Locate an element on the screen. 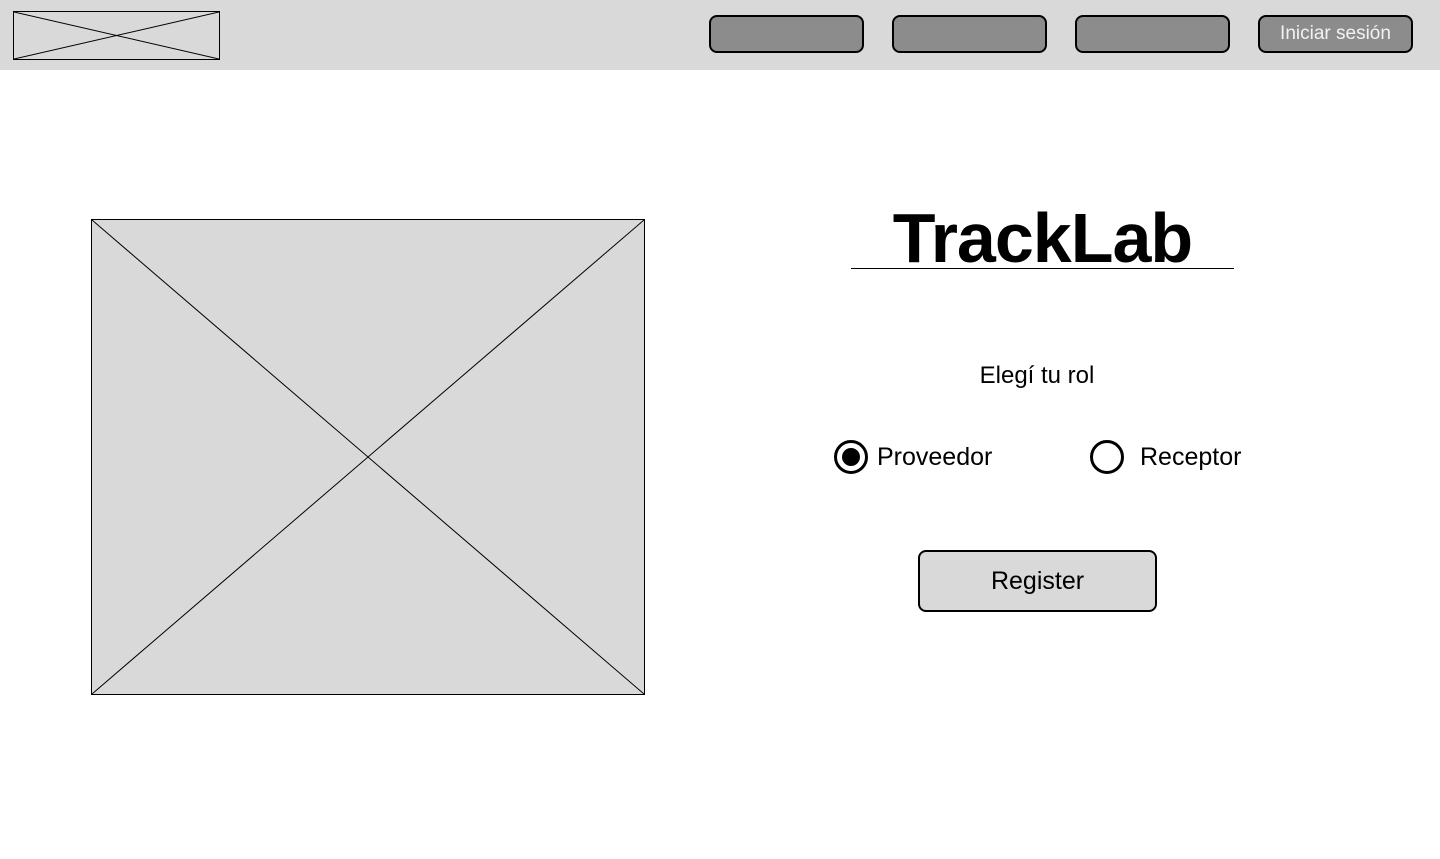 The height and width of the screenshot is (859, 1440). brand-title: TrackLab is located at coordinates (1042, 236).